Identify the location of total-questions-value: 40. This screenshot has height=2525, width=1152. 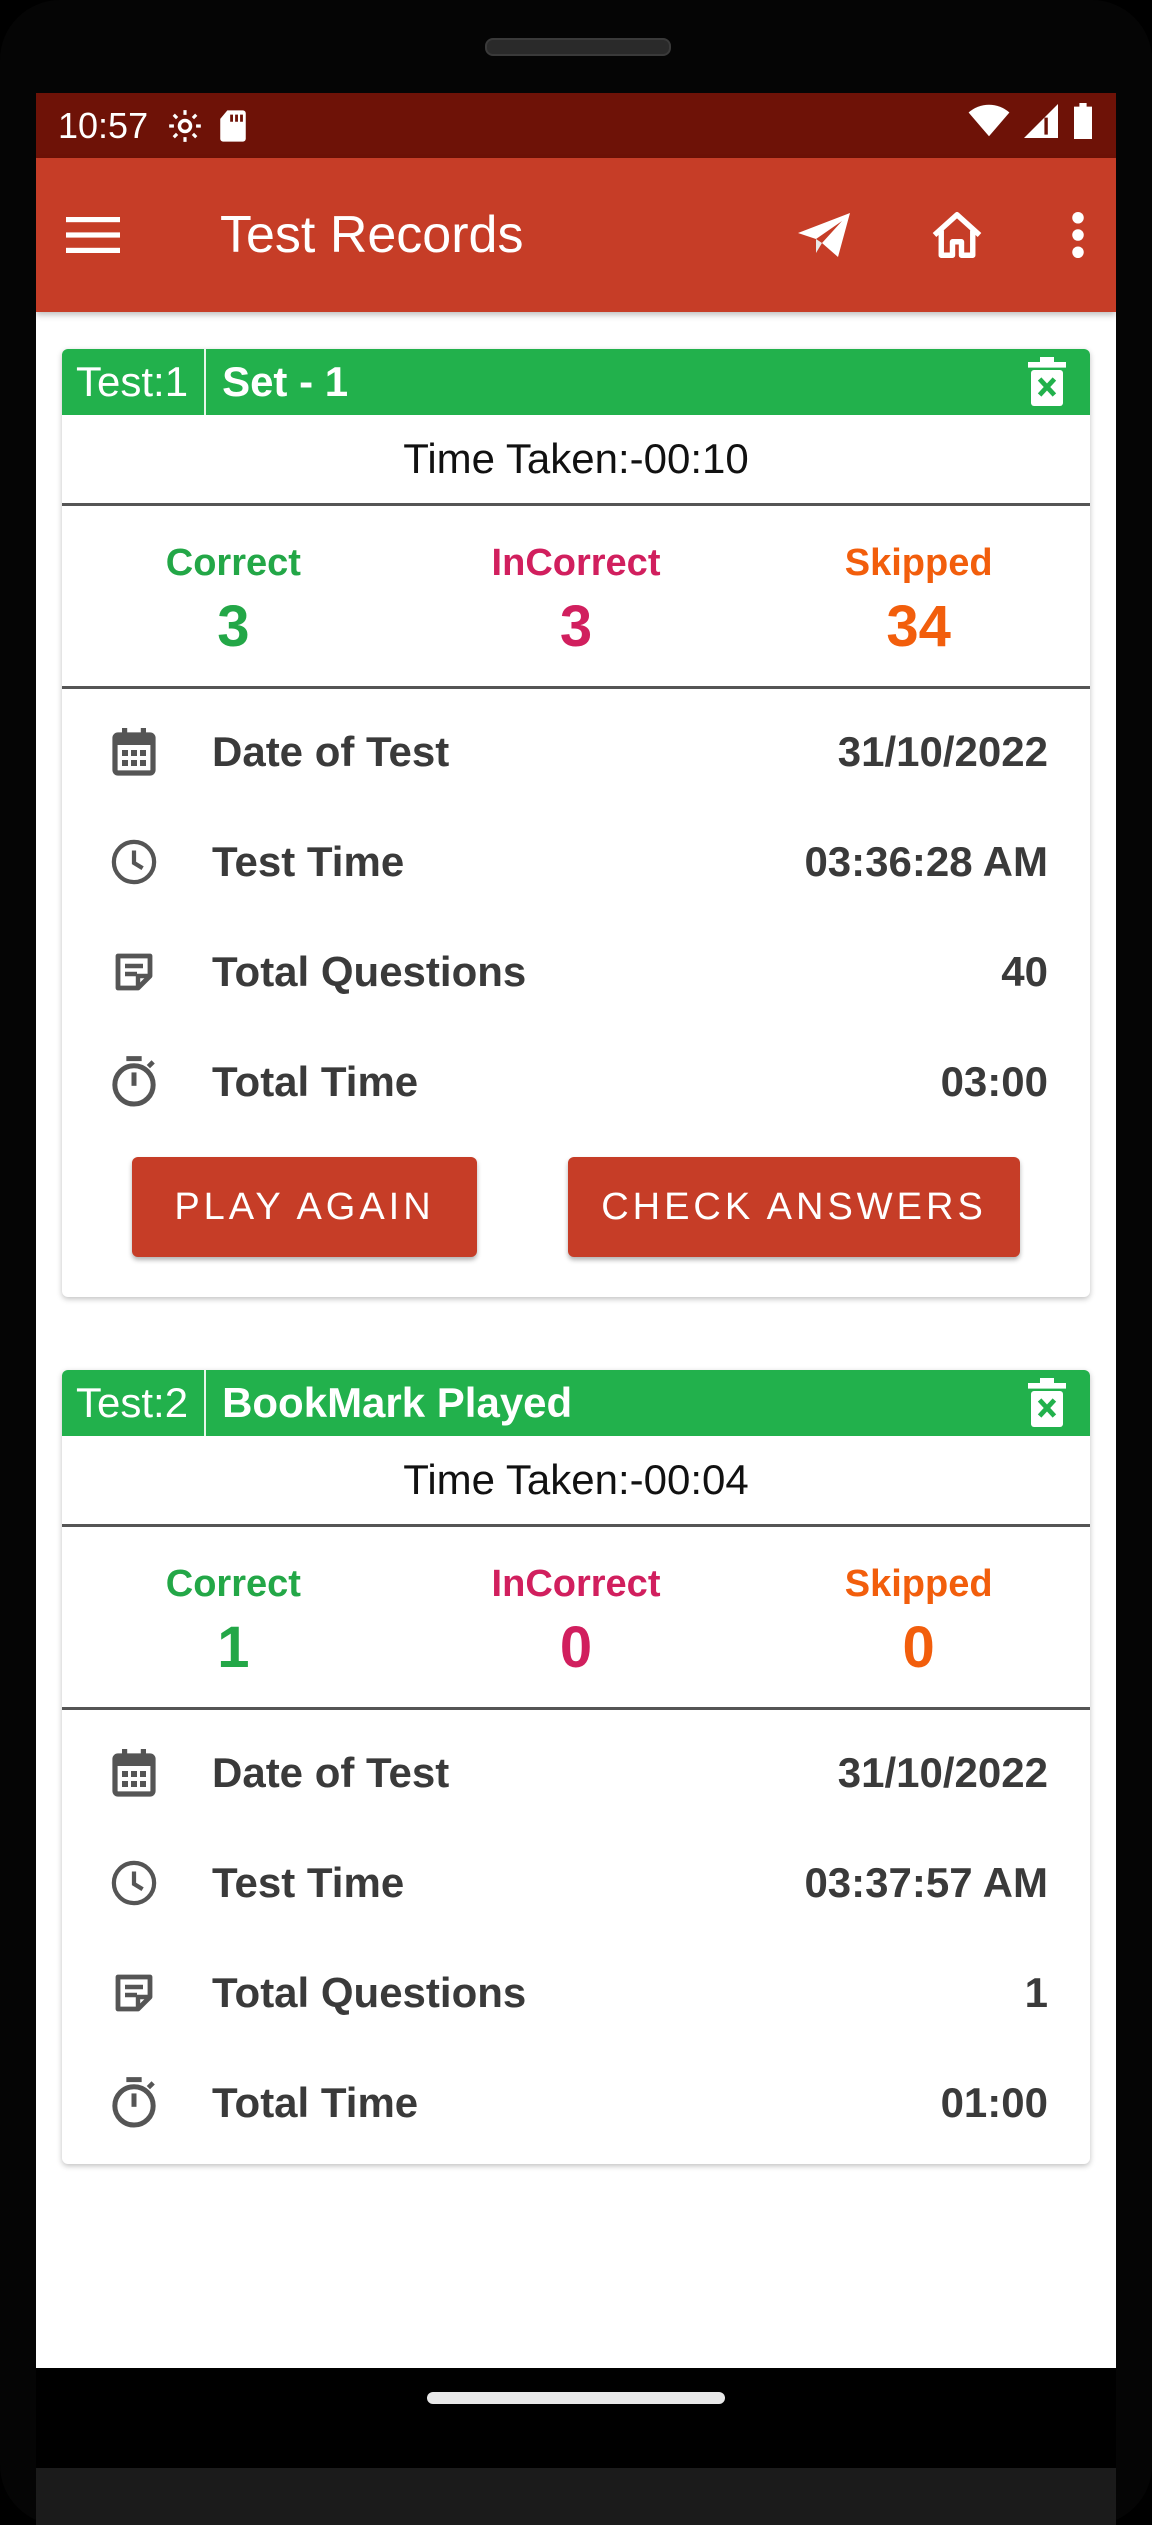
(1024, 971).